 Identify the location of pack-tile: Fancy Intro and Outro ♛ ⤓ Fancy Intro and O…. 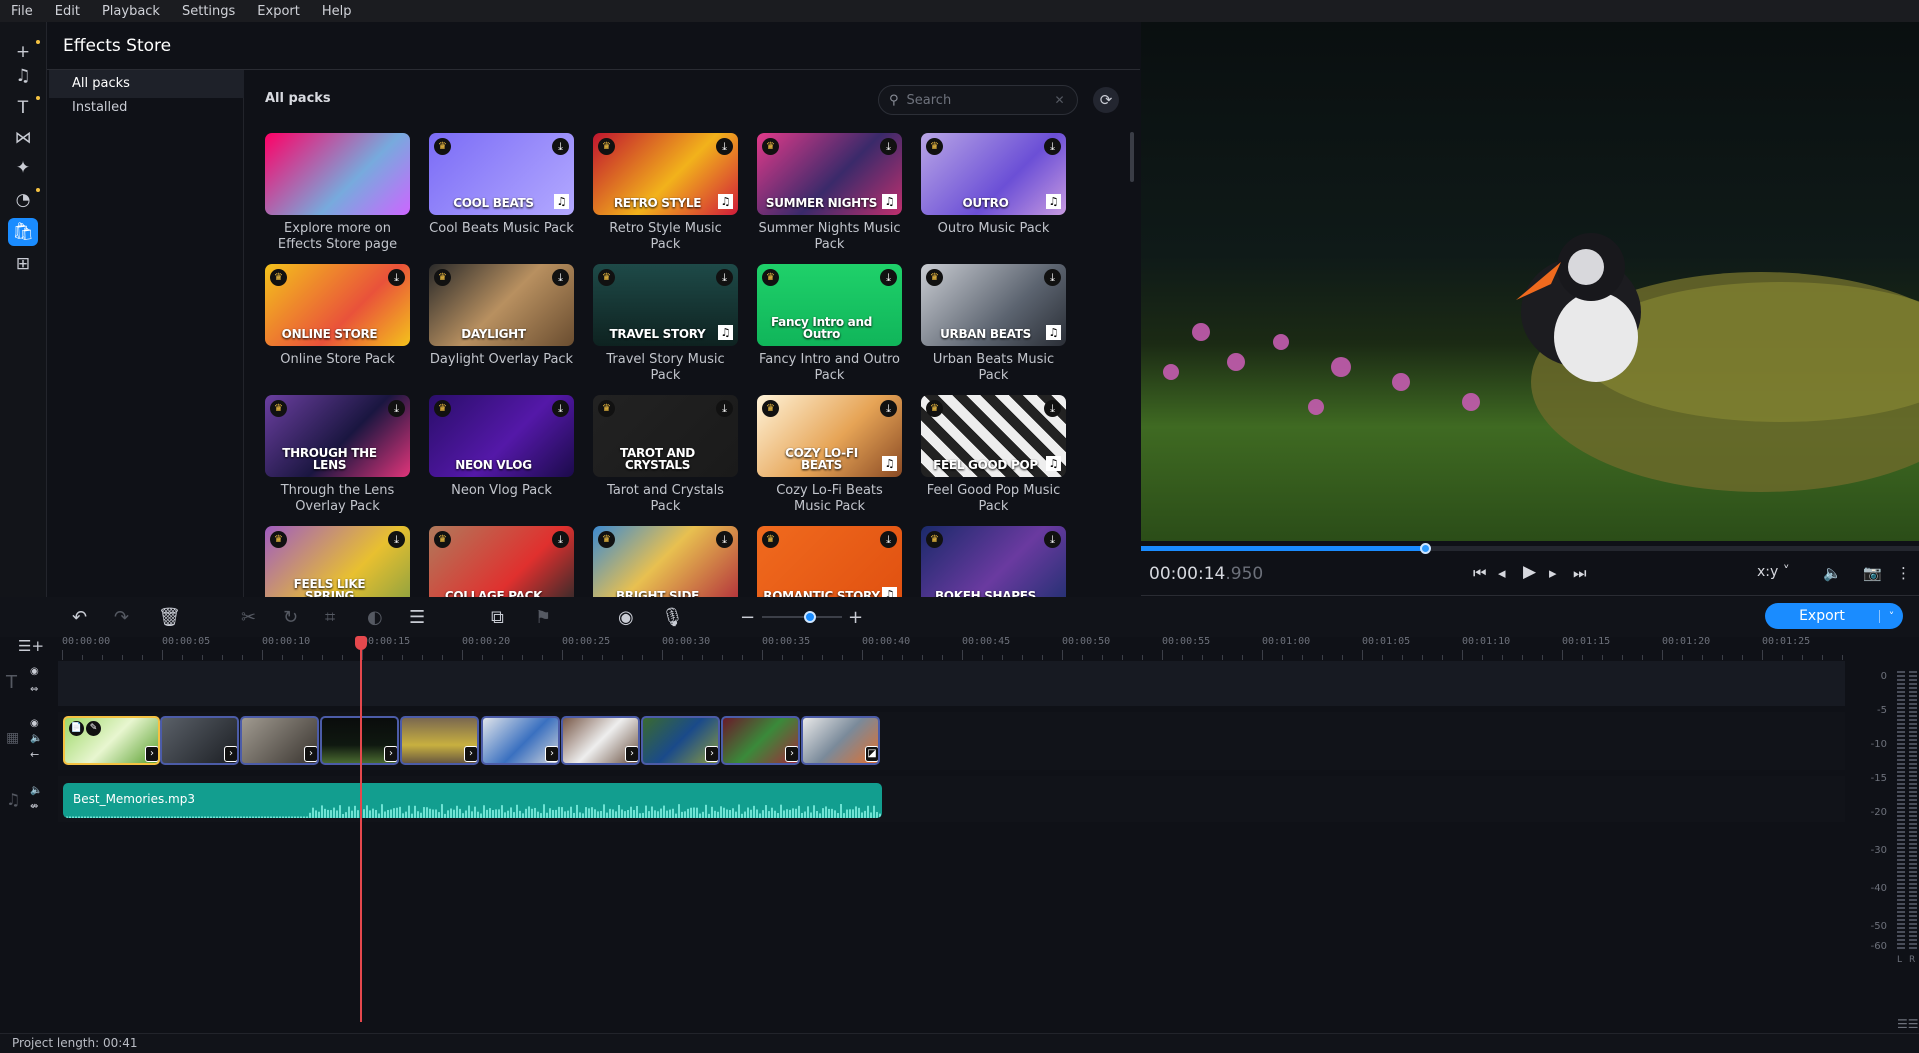
(829, 324).